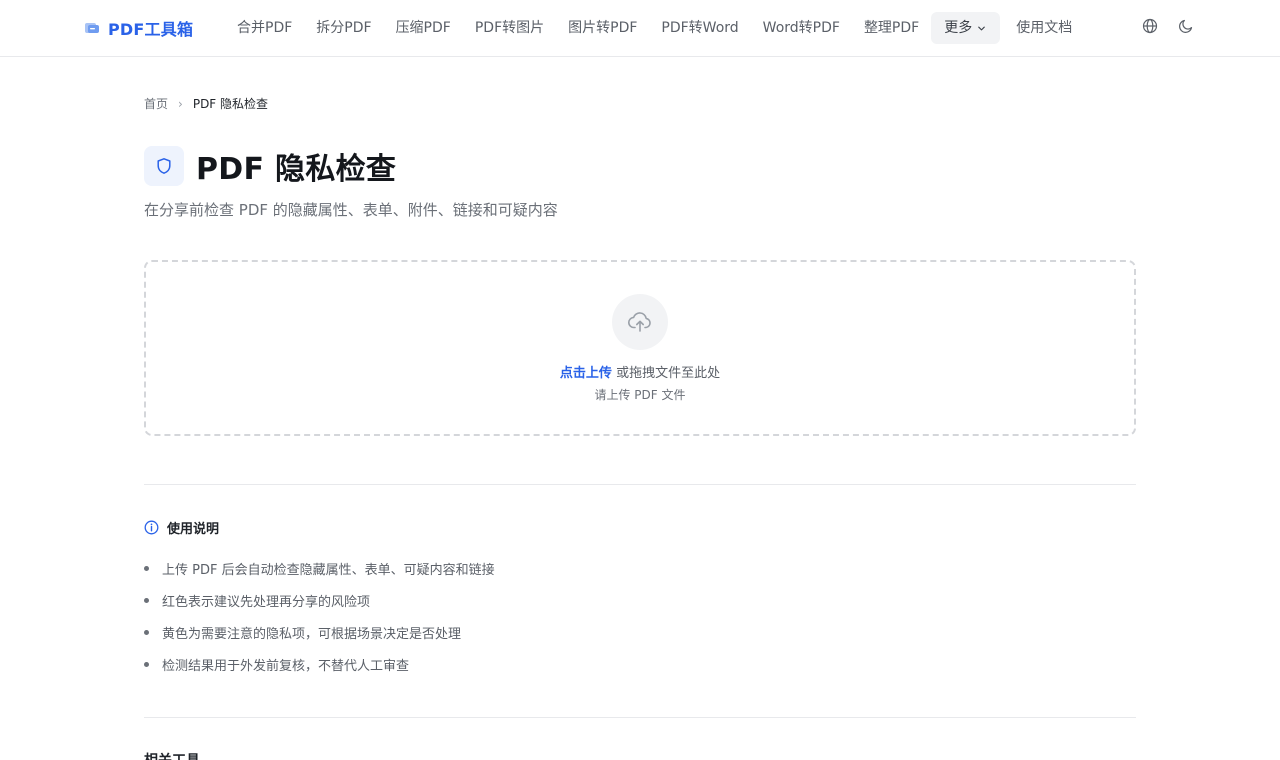 This screenshot has height=760, width=1280. I want to click on list-item: 上传 PDF 后会自动检查隐藏属性、表单、可疑内容和链接, so click(319, 568).